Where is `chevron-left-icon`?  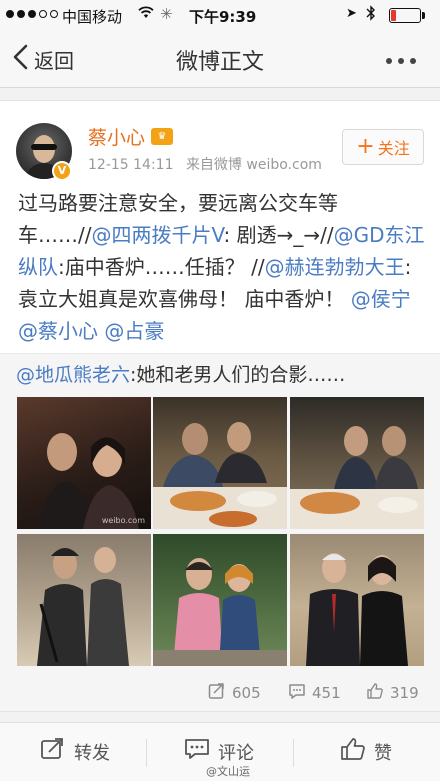
chevron-left-icon is located at coordinates (21, 59).